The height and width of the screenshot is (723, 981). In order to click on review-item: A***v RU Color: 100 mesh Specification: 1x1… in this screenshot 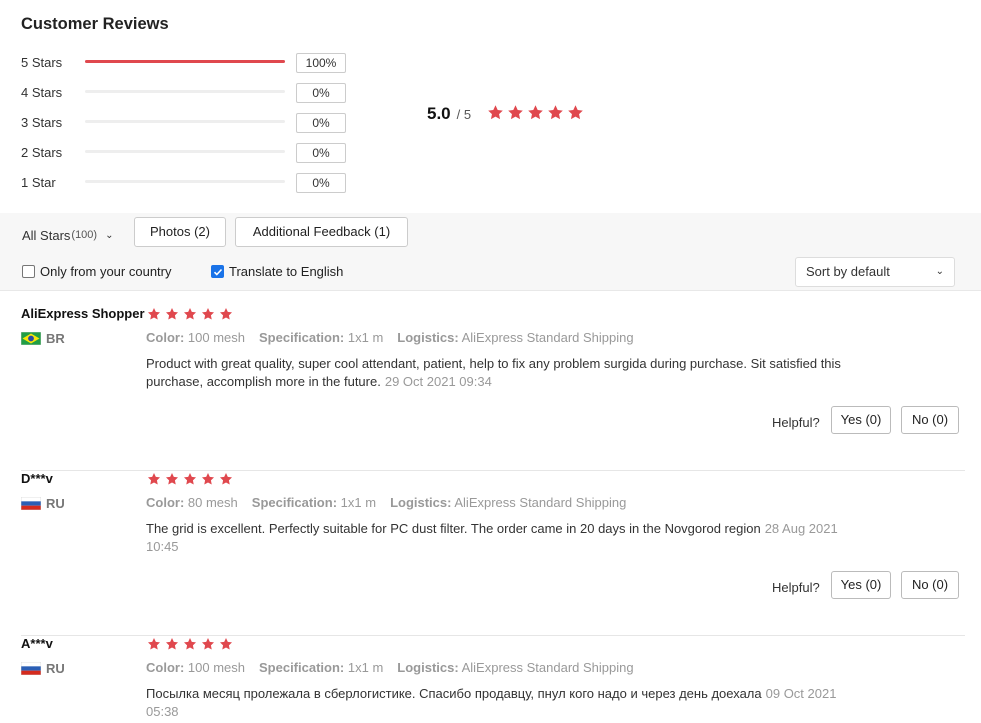, I will do `click(490, 679)`.